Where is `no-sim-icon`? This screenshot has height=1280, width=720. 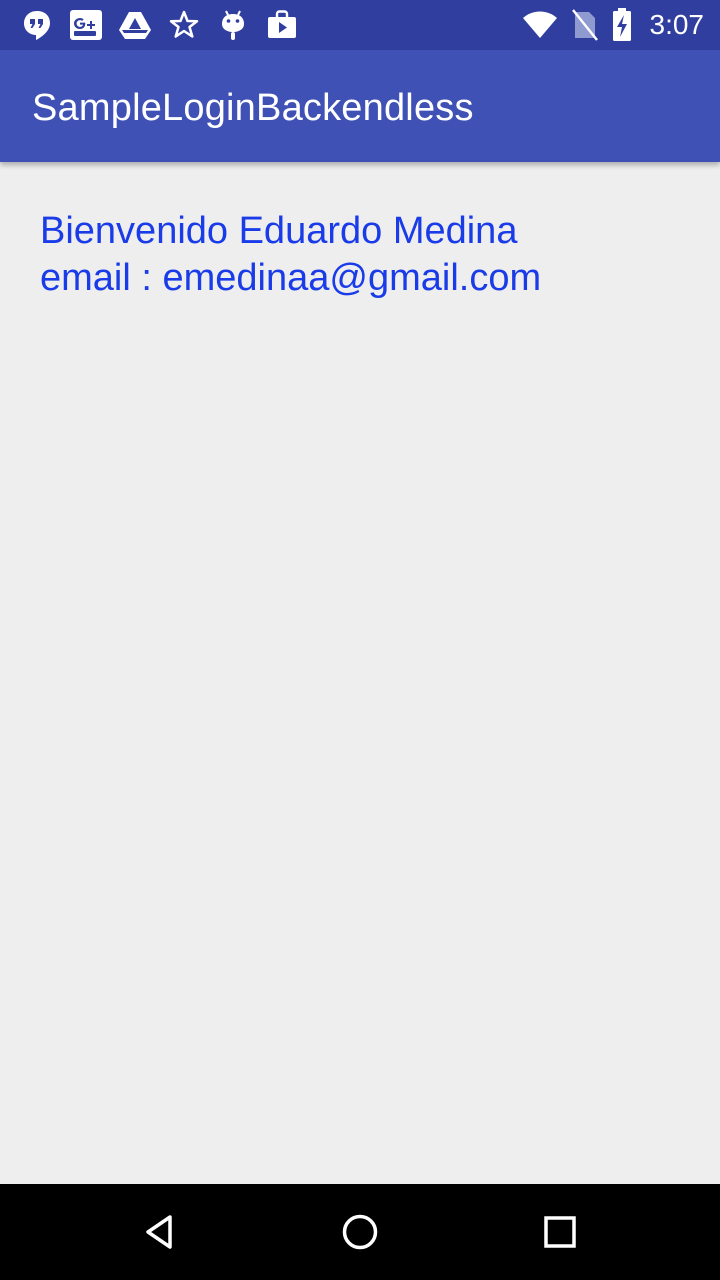
no-sim-icon is located at coordinates (584, 25).